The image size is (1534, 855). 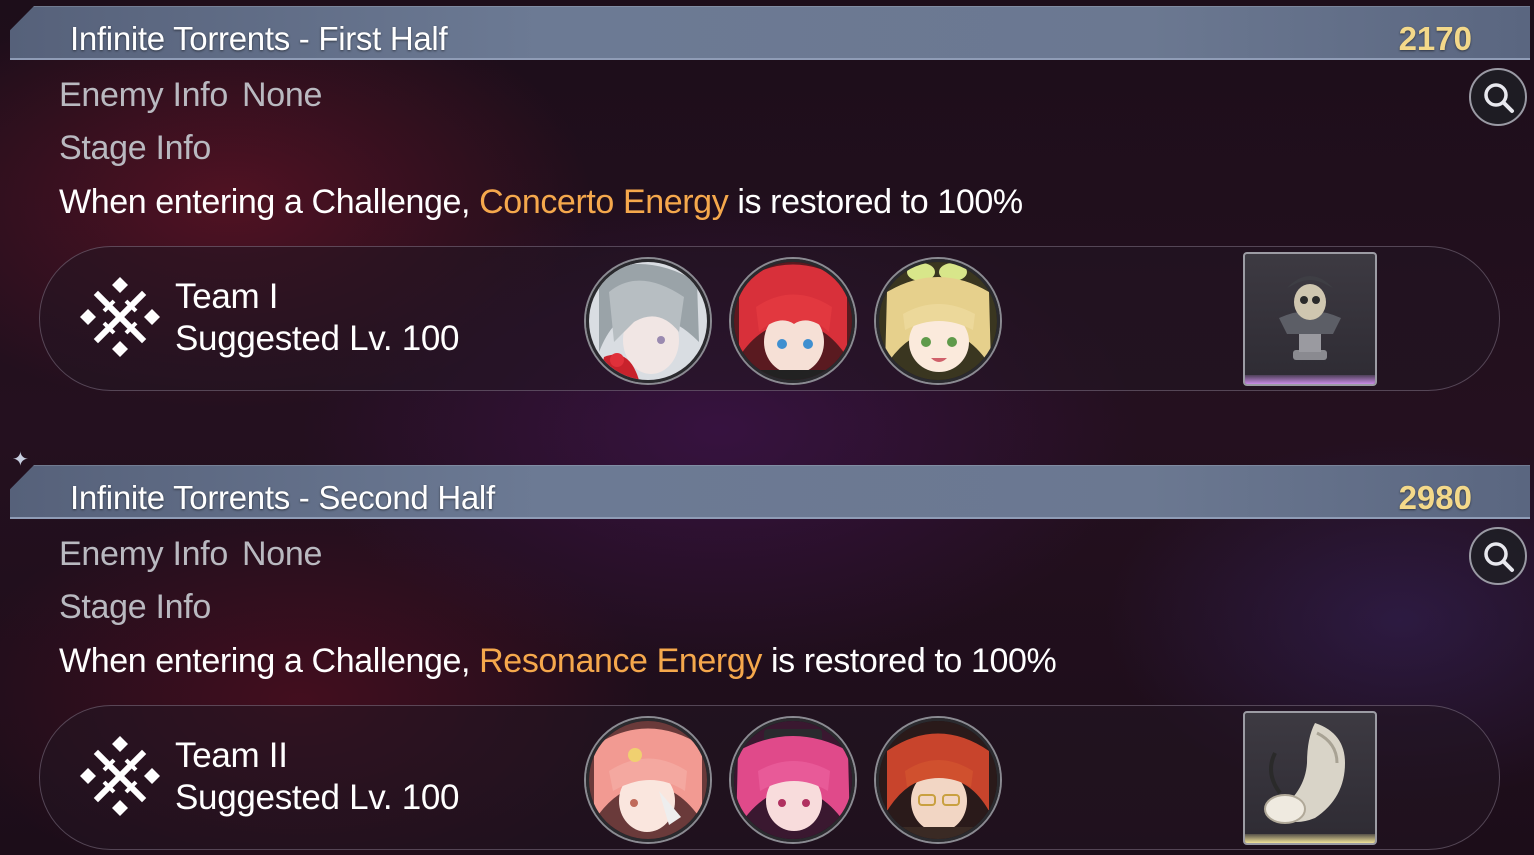 What do you see at coordinates (770, 33) in the screenshot?
I see `stage-title-bar: Infinite Torrents - First Half 2170` at bounding box center [770, 33].